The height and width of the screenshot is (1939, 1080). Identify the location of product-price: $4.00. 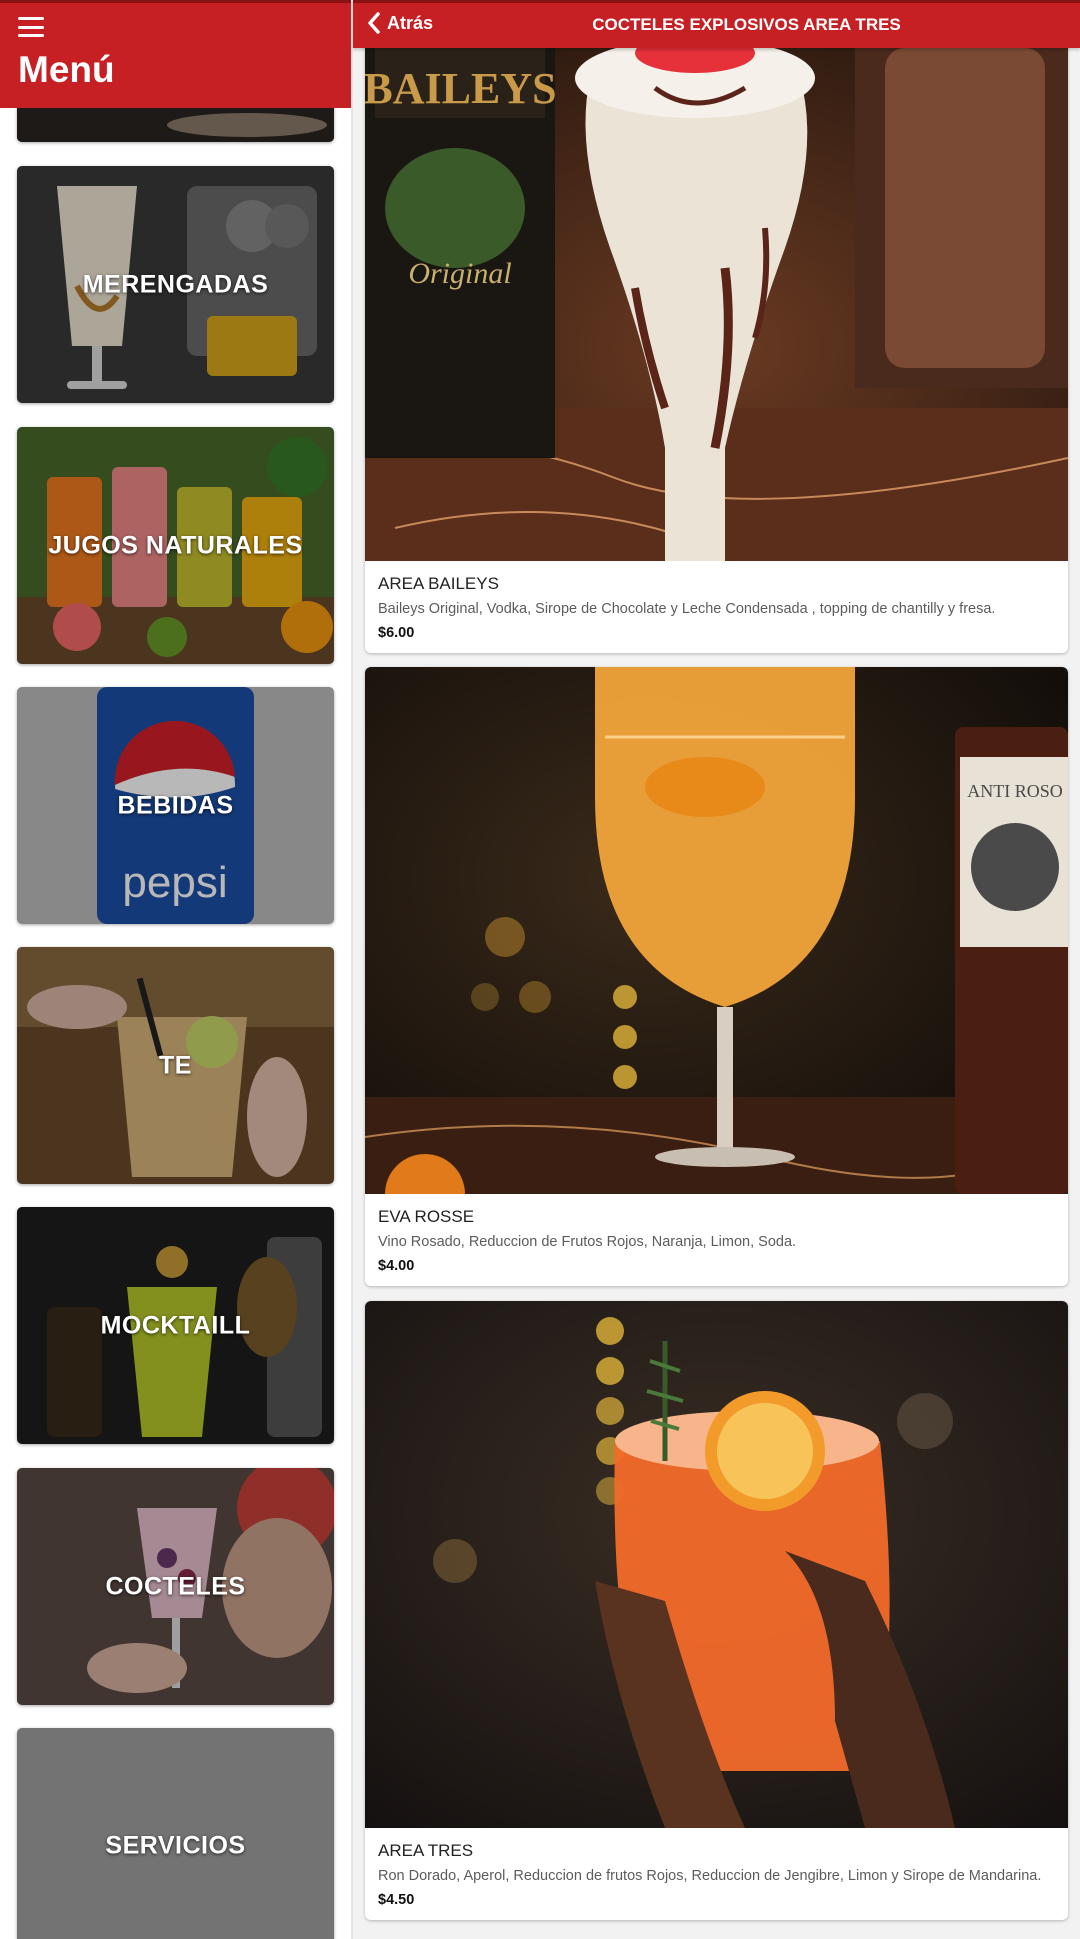
(396, 1266).